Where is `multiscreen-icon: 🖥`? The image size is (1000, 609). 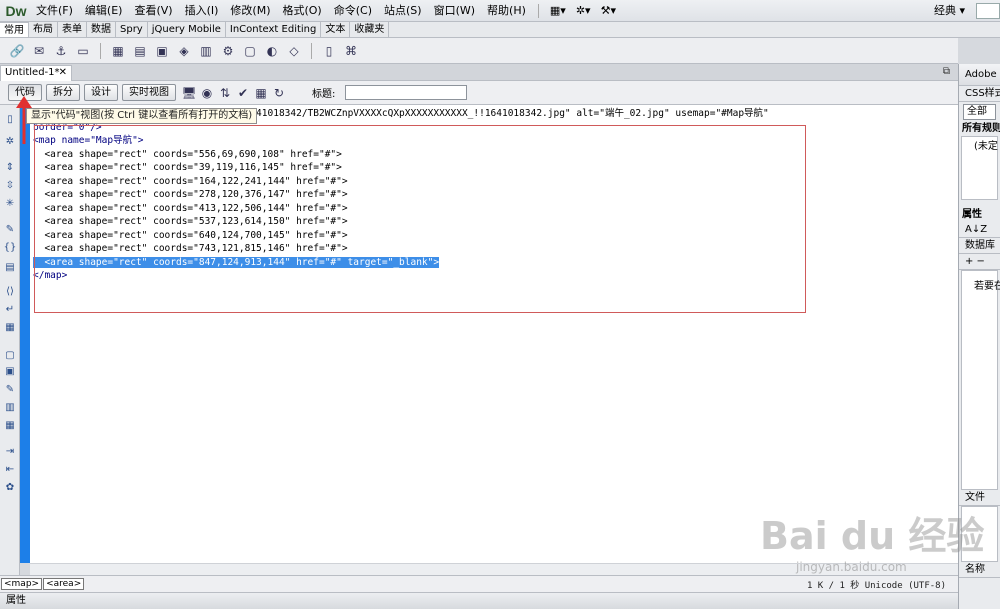
multiscreen-icon: 🖥 is located at coordinates (189, 93).